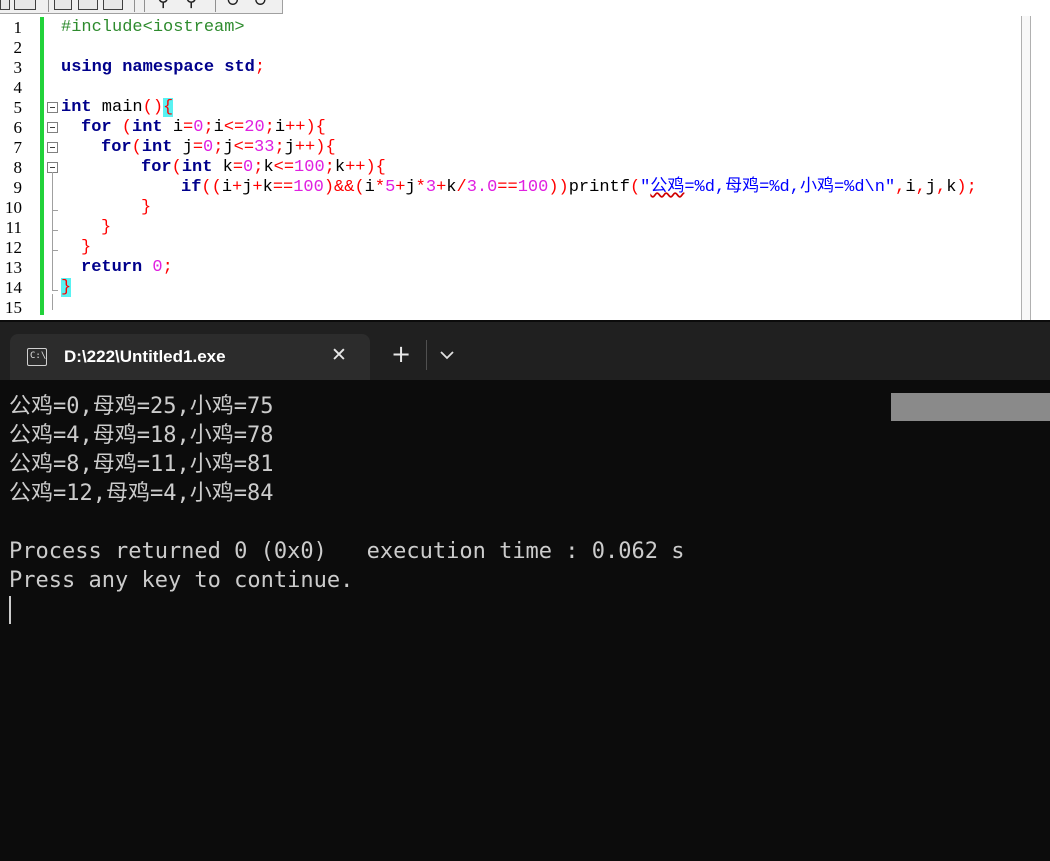 The image size is (1050, 861). Describe the element at coordinates (153, 107) in the screenshot. I see `operator: ()` at that location.